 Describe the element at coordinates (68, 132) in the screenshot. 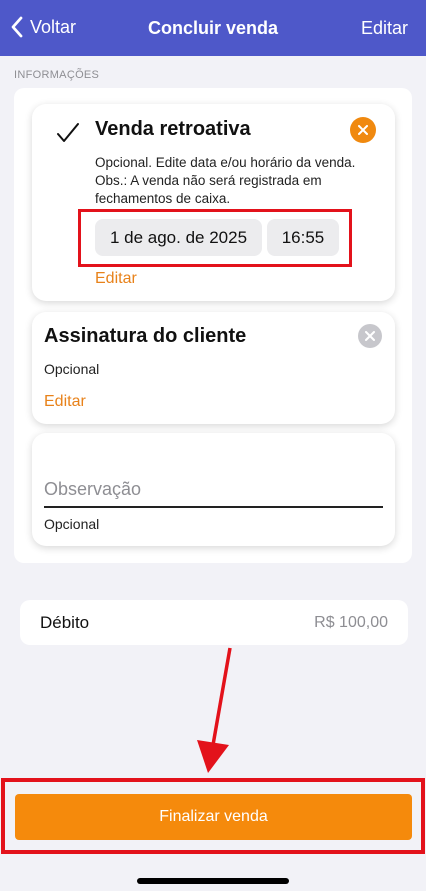

I see `checkmark-icon` at that location.